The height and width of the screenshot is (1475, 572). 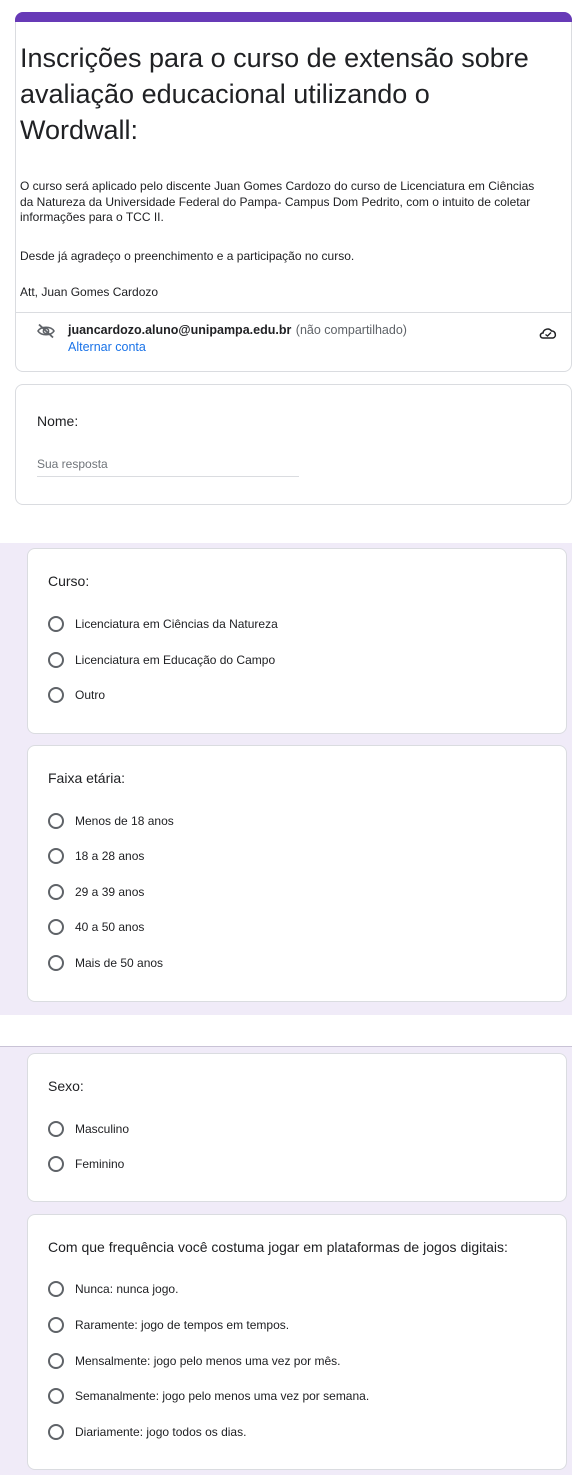 I want to click on radio-option: Licenciatura em Ciências da Natureza, so click(x=163, y=624).